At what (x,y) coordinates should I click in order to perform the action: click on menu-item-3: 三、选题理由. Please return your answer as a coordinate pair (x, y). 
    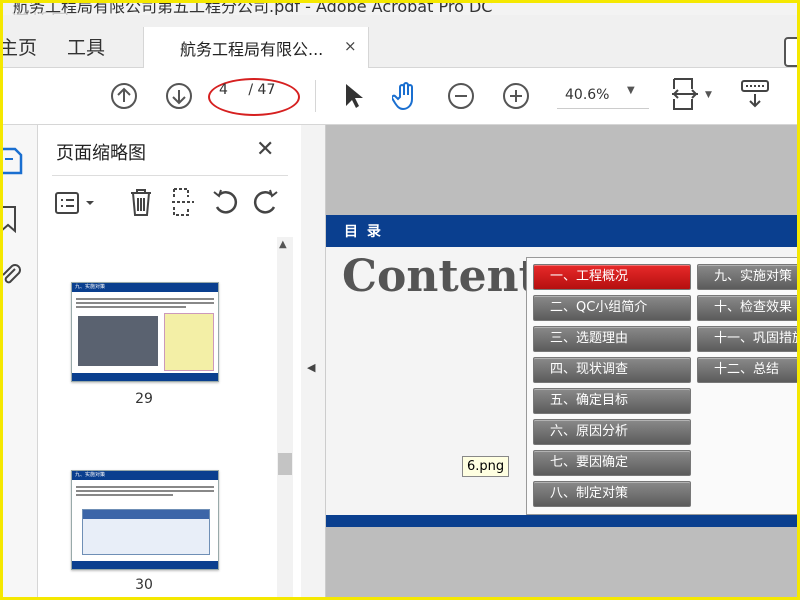
    Looking at the image, I should click on (612, 339).